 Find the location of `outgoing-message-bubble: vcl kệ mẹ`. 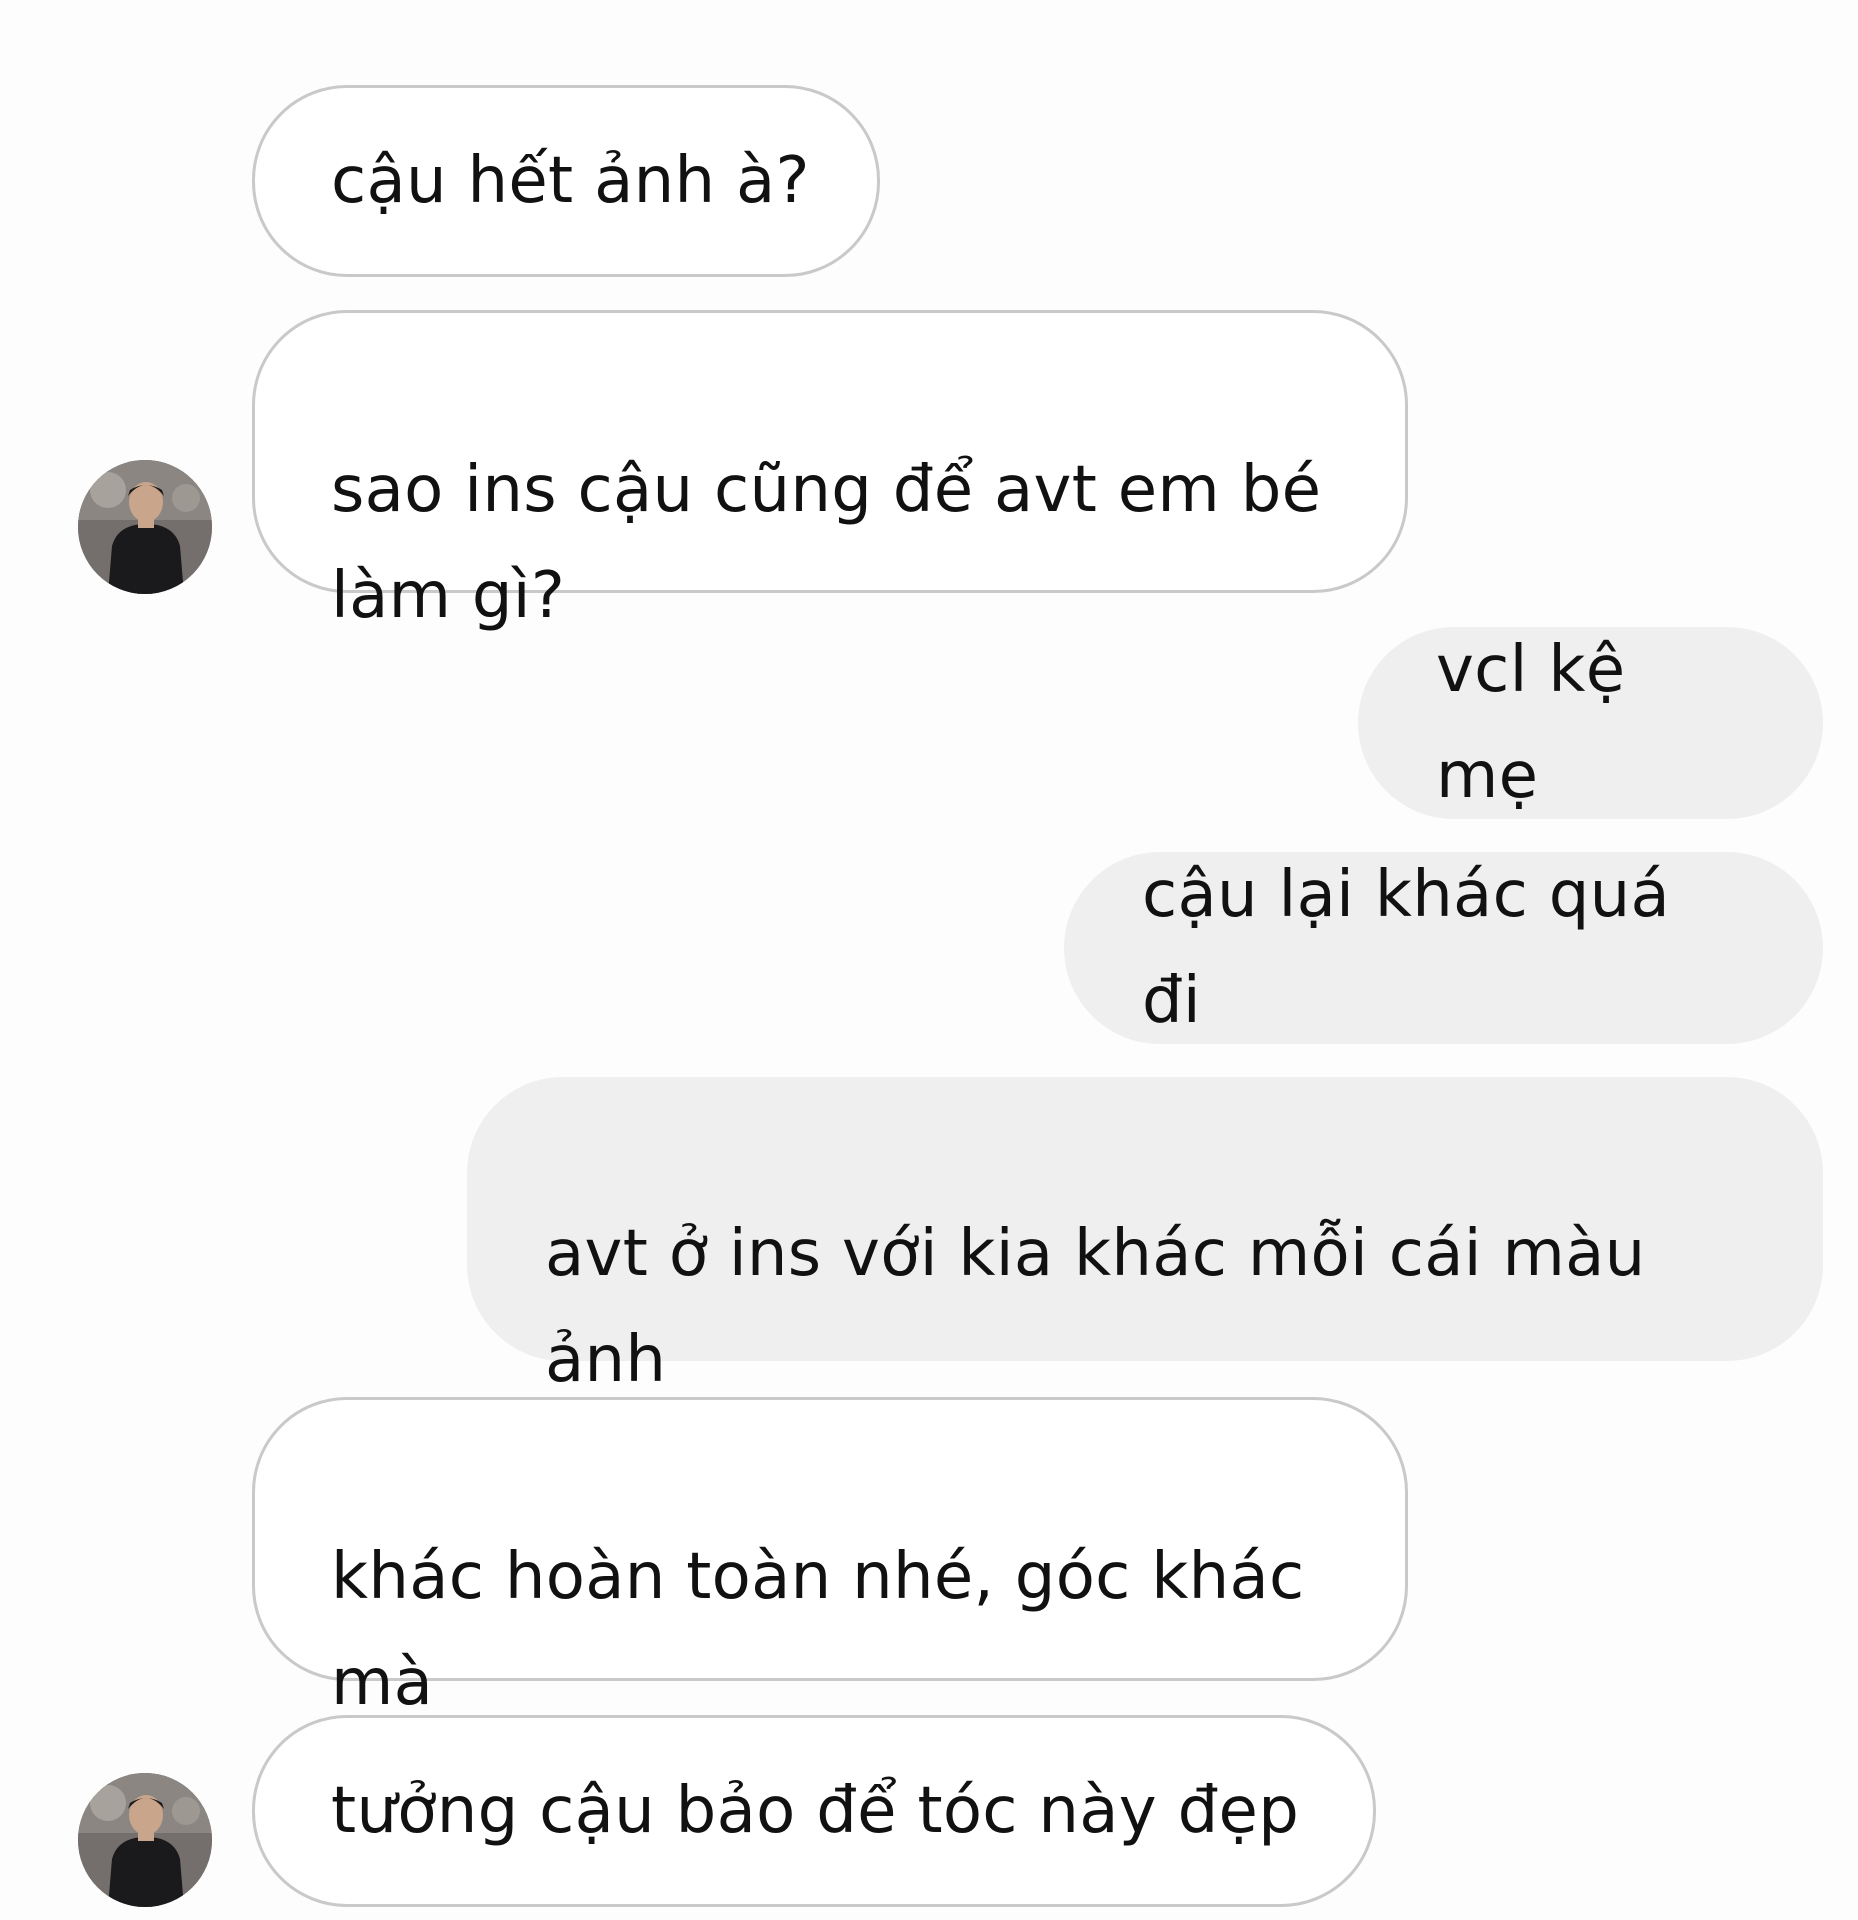

outgoing-message-bubble: vcl kệ mẹ is located at coordinates (1590, 723).